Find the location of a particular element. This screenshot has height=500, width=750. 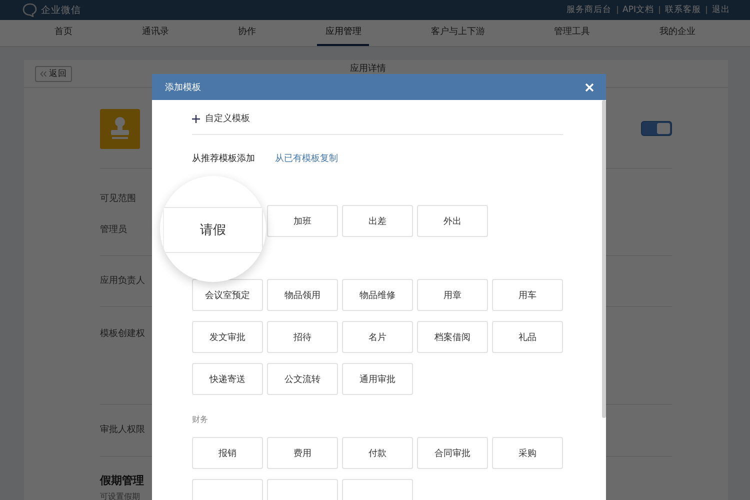

template-tile: 用车 is located at coordinates (527, 295).